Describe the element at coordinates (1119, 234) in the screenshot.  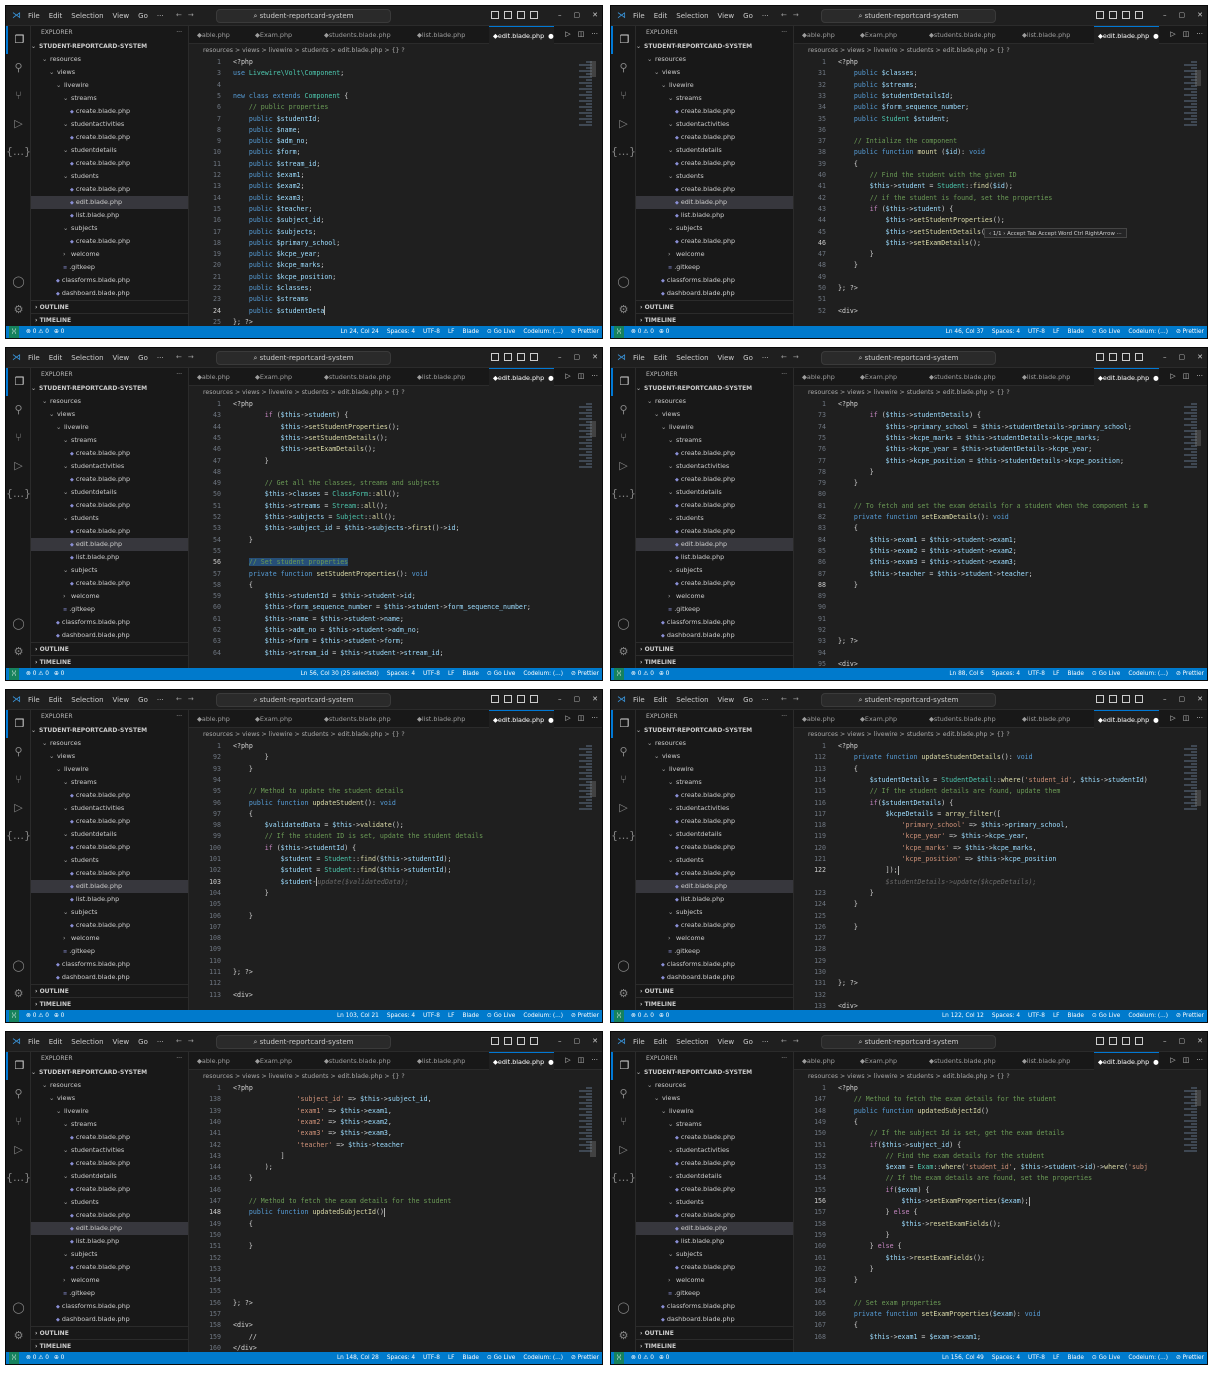
I see `more-icon: ···` at that location.